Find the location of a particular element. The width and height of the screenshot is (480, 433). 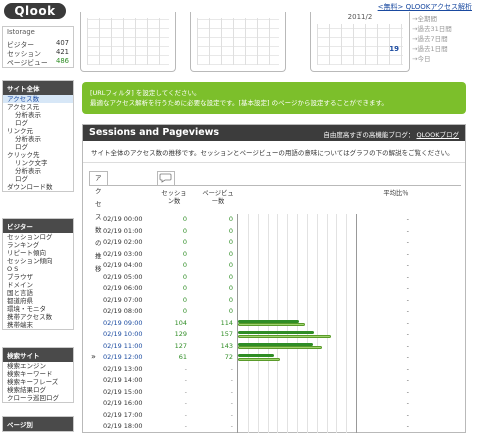

sidebar-menu-header: ビジター is located at coordinates (38, 226).